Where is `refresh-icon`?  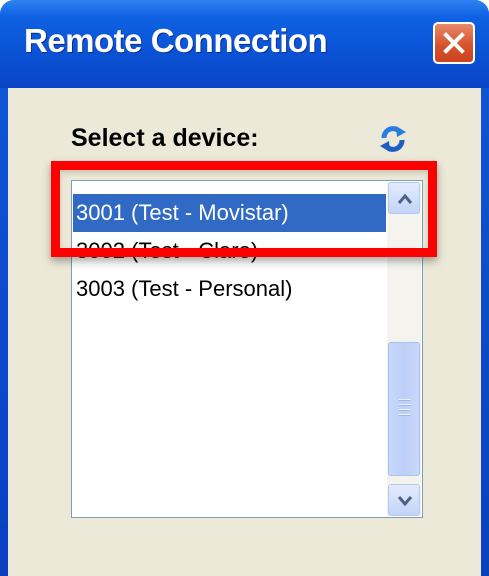 refresh-icon is located at coordinates (393, 139).